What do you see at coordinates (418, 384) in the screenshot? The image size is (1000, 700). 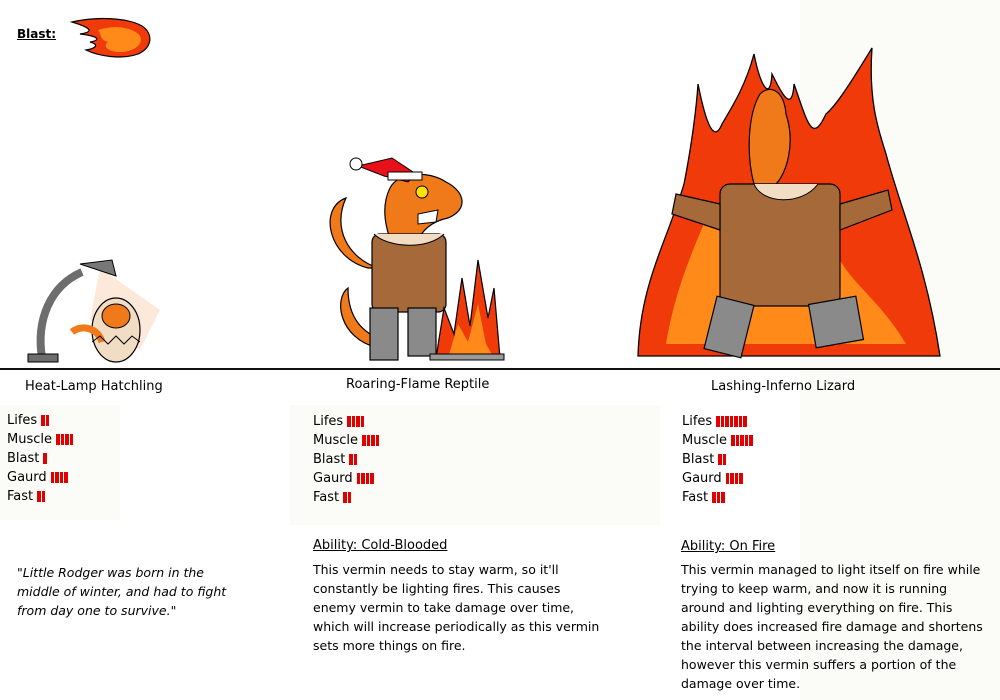 I see `creature-name-roaring-flame-reptile: Roaring-Flame Reptile` at bounding box center [418, 384].